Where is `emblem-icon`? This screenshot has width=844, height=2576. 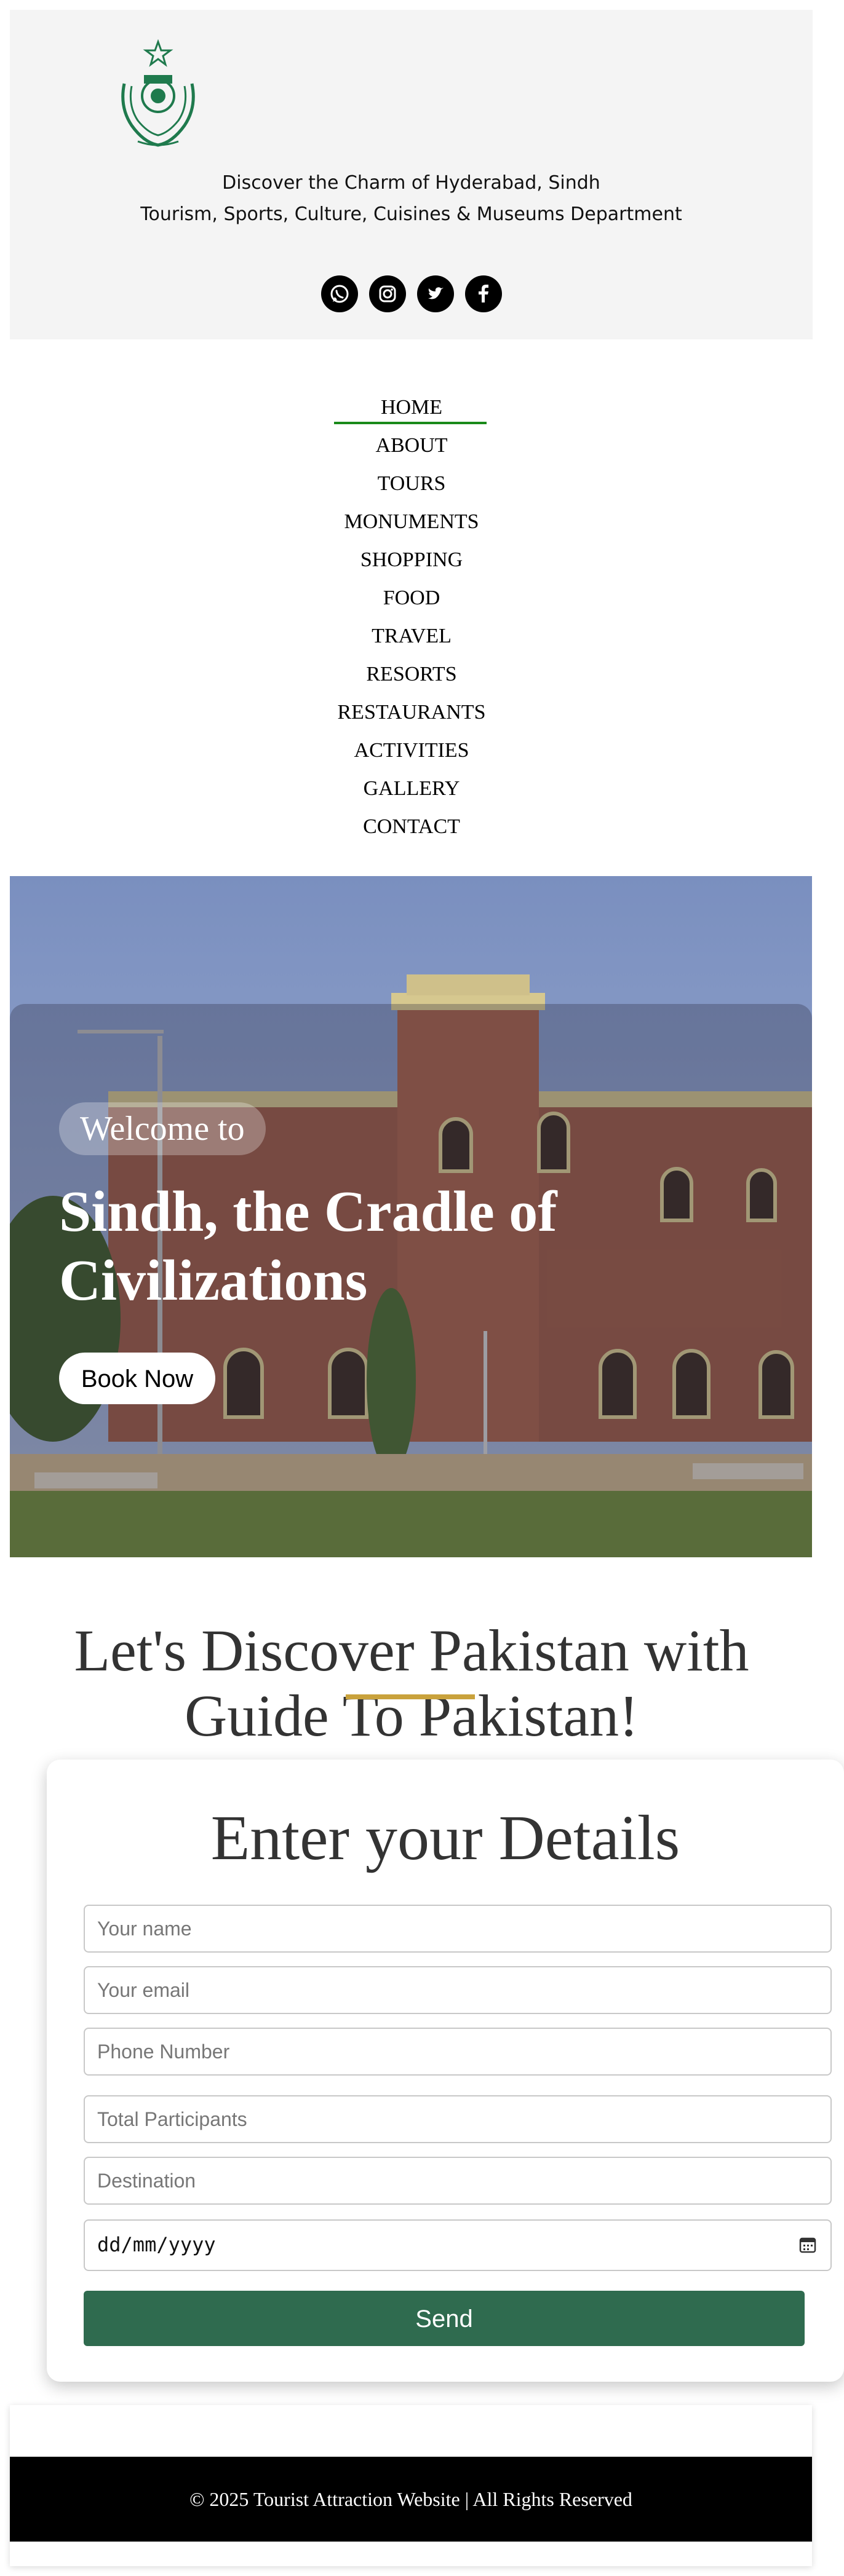
emblem-icon is located at coordinates (158, 93).